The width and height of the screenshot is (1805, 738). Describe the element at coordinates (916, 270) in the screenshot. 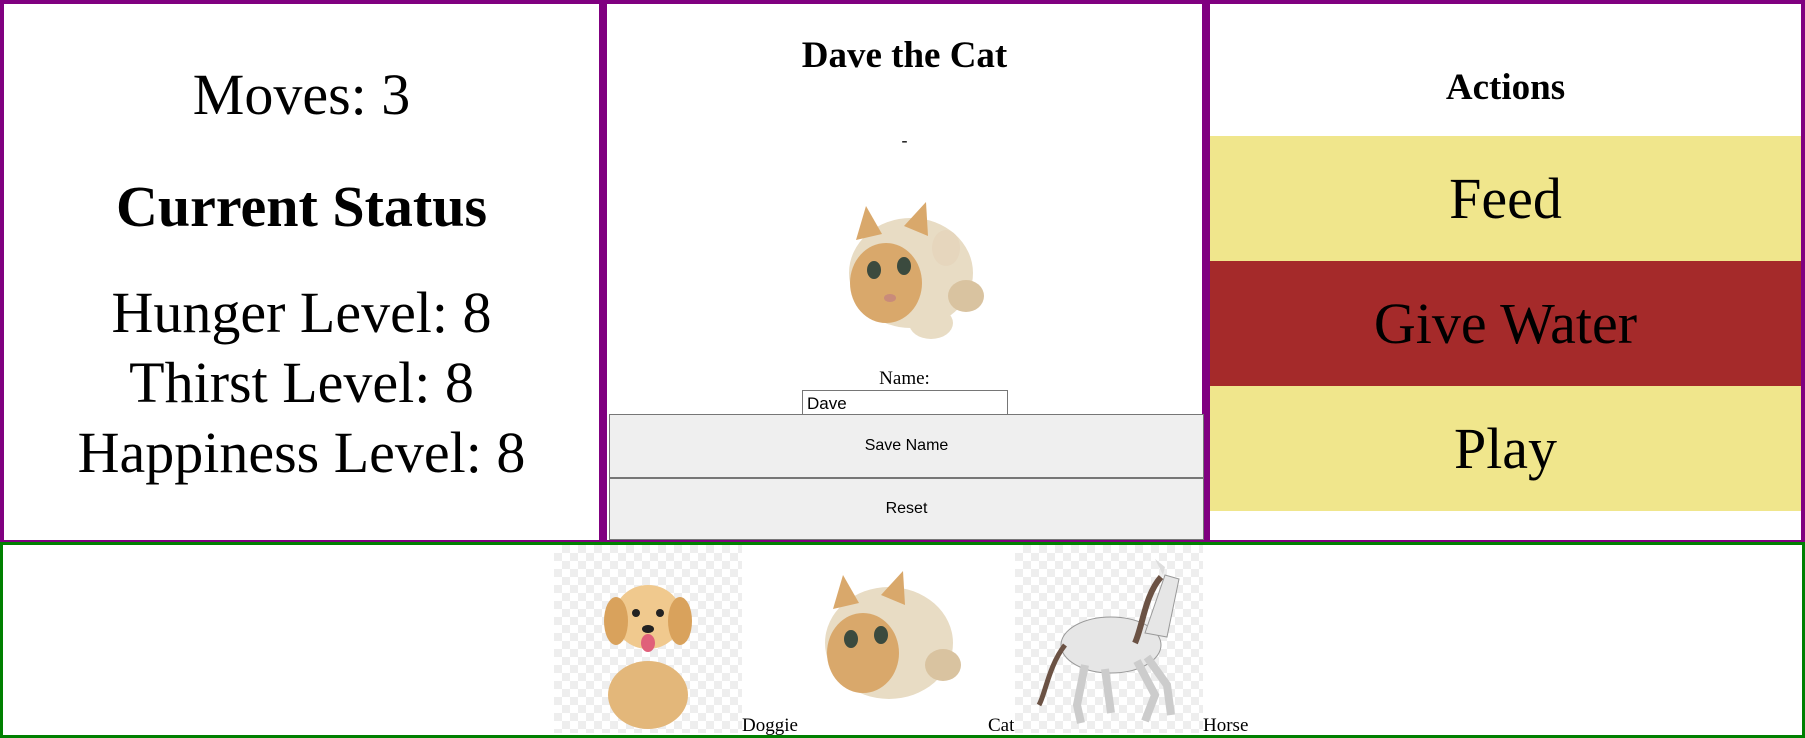

I see `cat-image` at that location.